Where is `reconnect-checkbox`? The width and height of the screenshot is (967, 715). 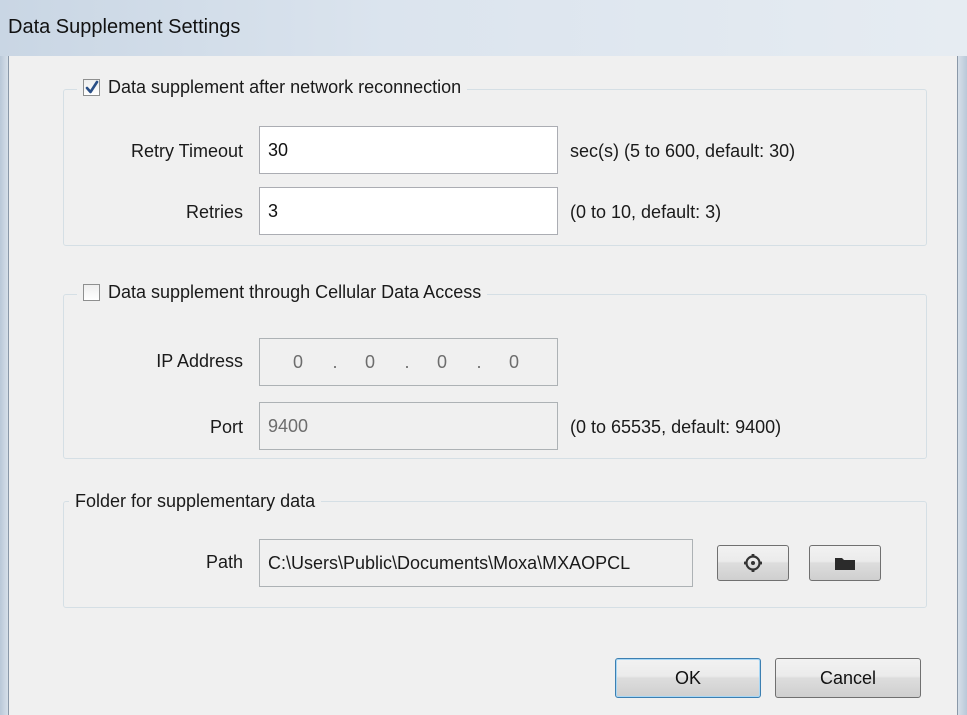 reconnect-checkbox is located at coordinates (91, 87).